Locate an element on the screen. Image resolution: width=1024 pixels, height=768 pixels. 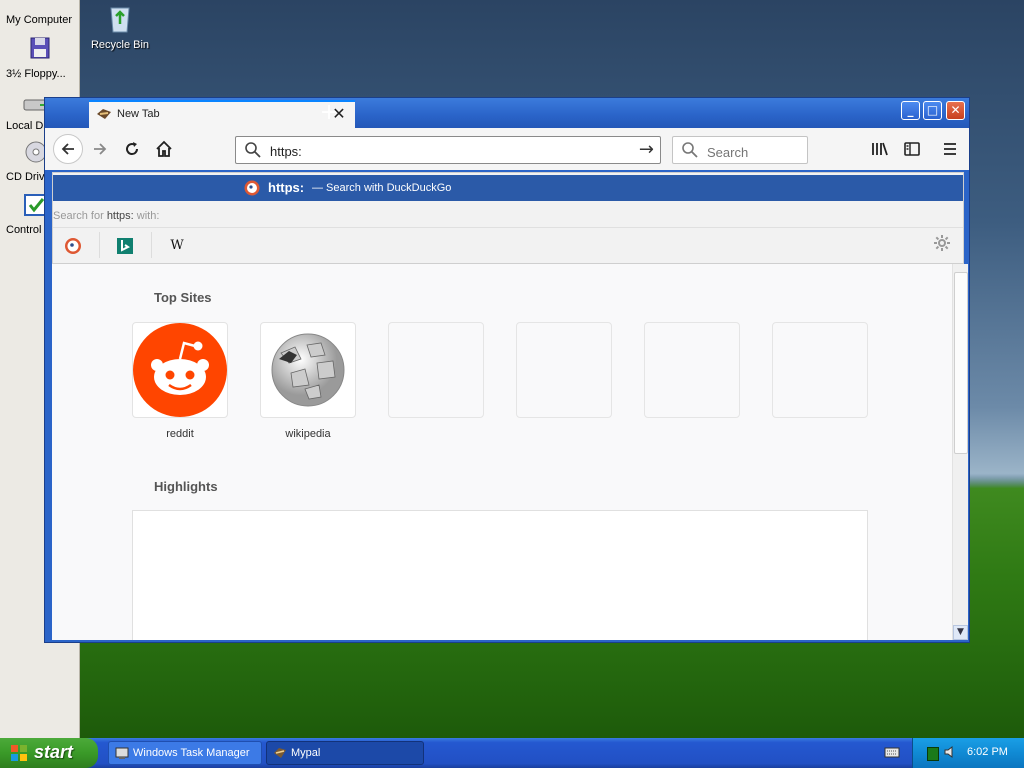
desktop-item-recycle-bin: Recycle Bin is located at coordinates (120, 28).